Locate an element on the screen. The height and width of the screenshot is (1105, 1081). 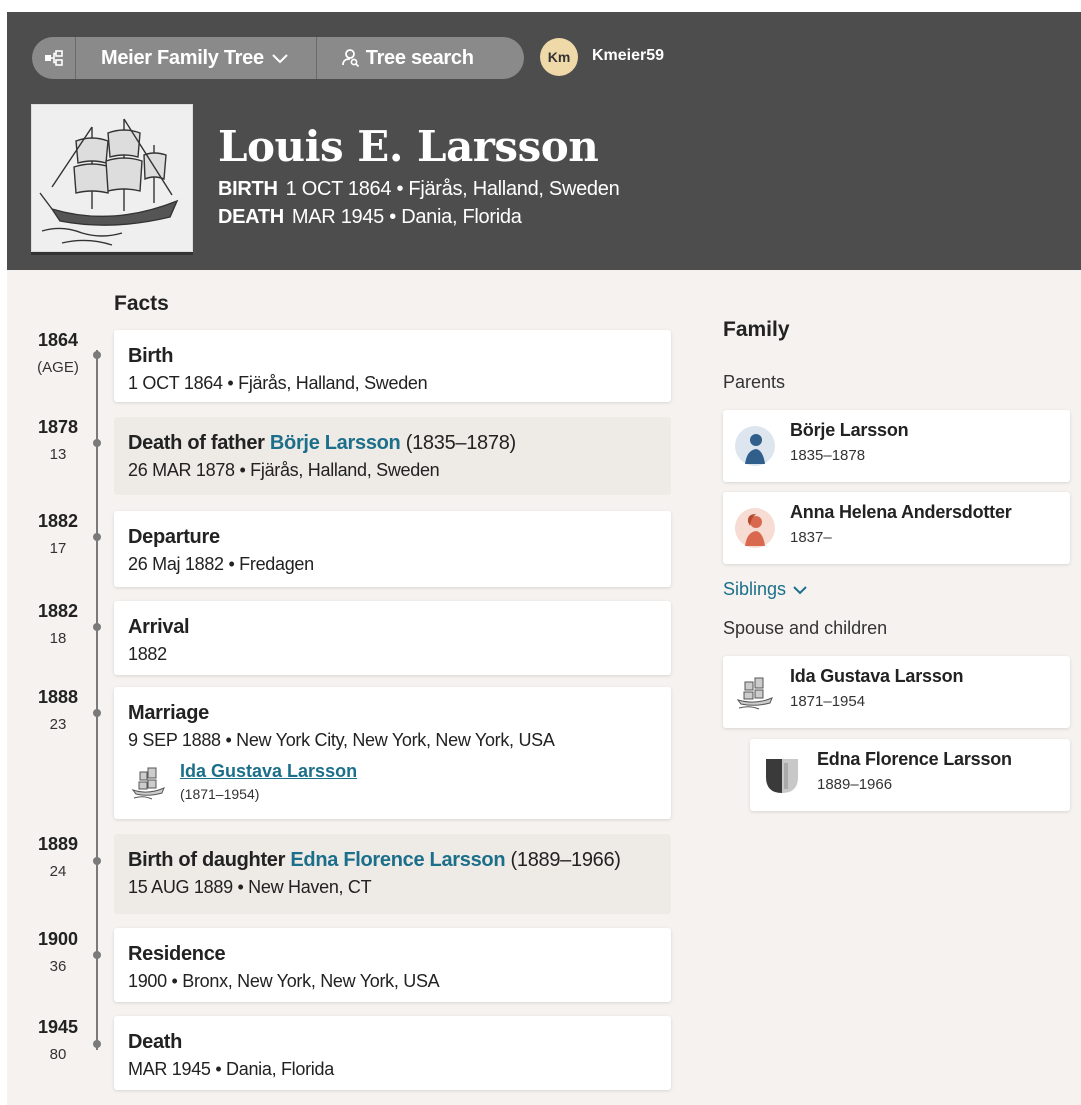
fact-card-departure: Departure 26 Maj 1882 • Fredagen is located at coordinates (392, 549).